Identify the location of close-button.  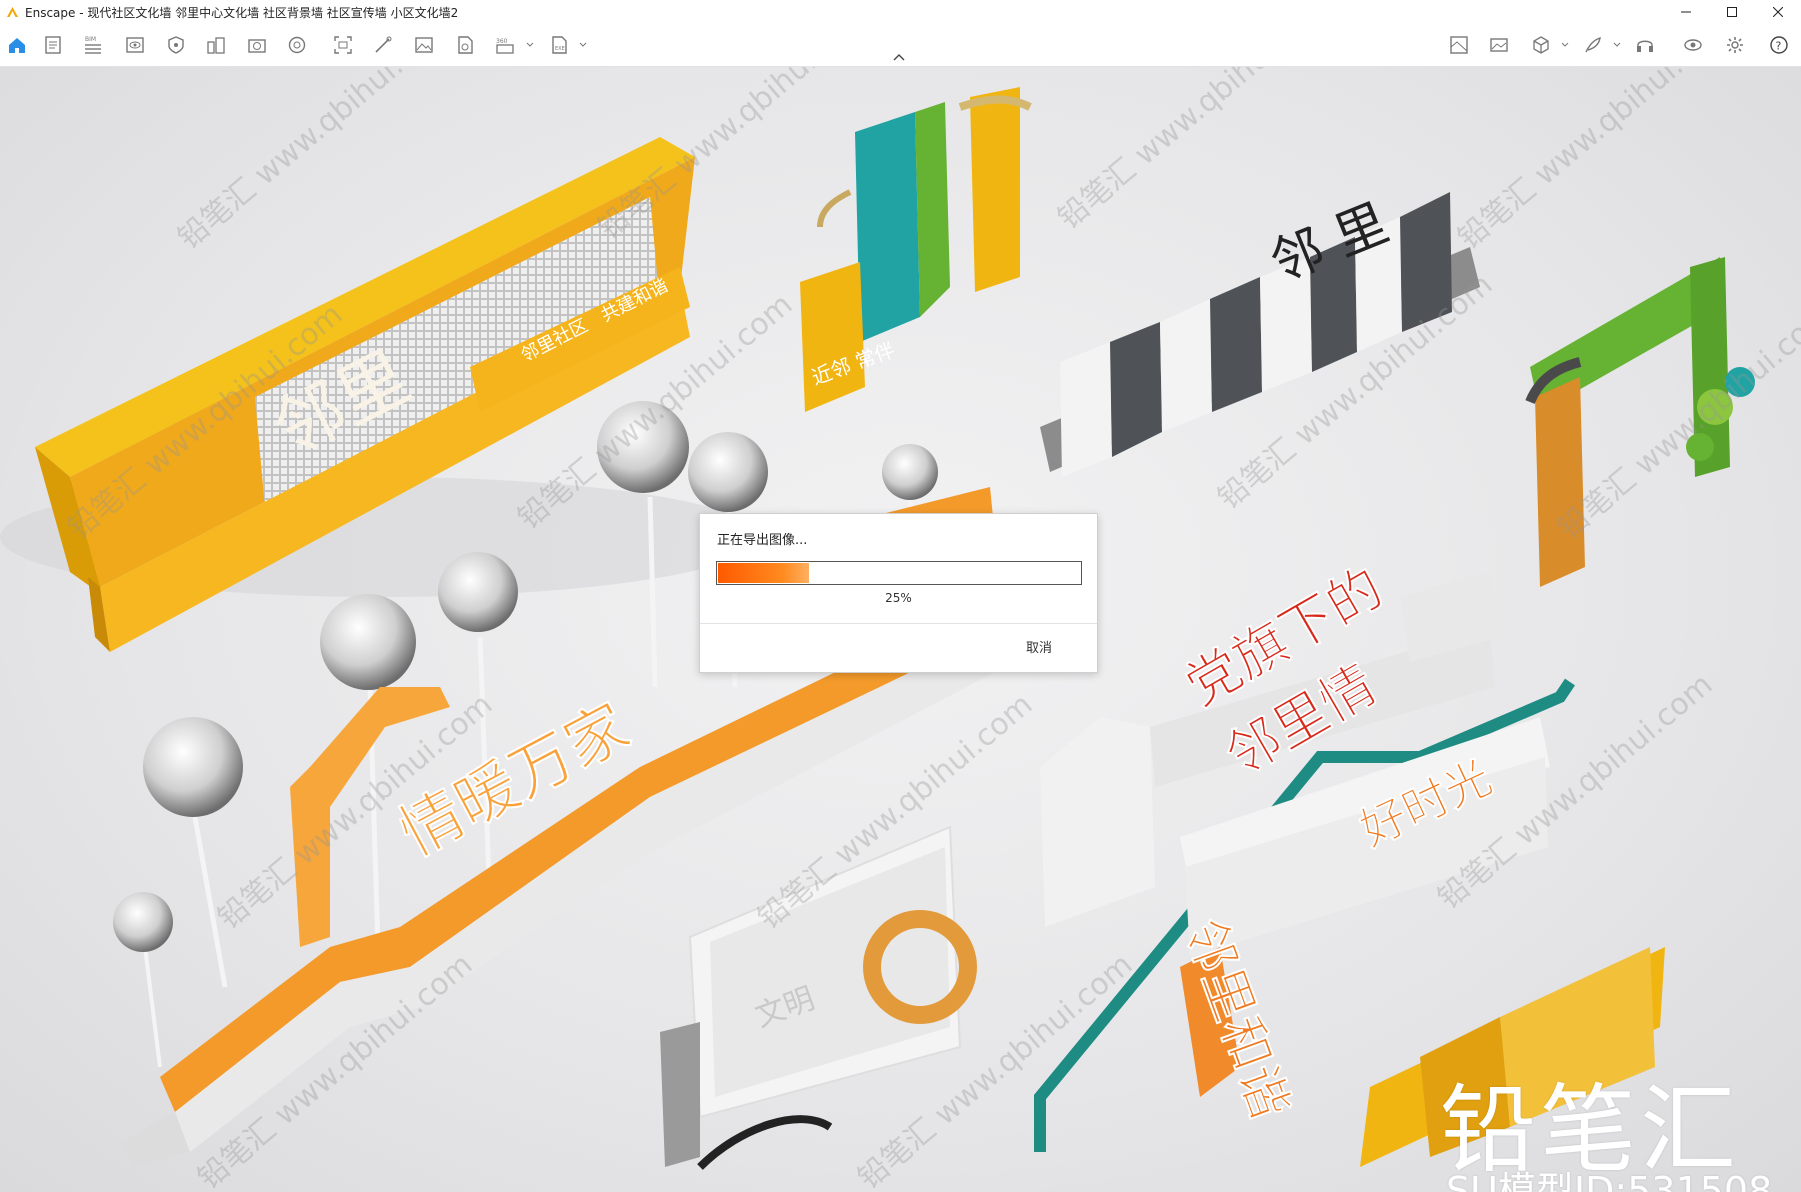
(1778, 12).